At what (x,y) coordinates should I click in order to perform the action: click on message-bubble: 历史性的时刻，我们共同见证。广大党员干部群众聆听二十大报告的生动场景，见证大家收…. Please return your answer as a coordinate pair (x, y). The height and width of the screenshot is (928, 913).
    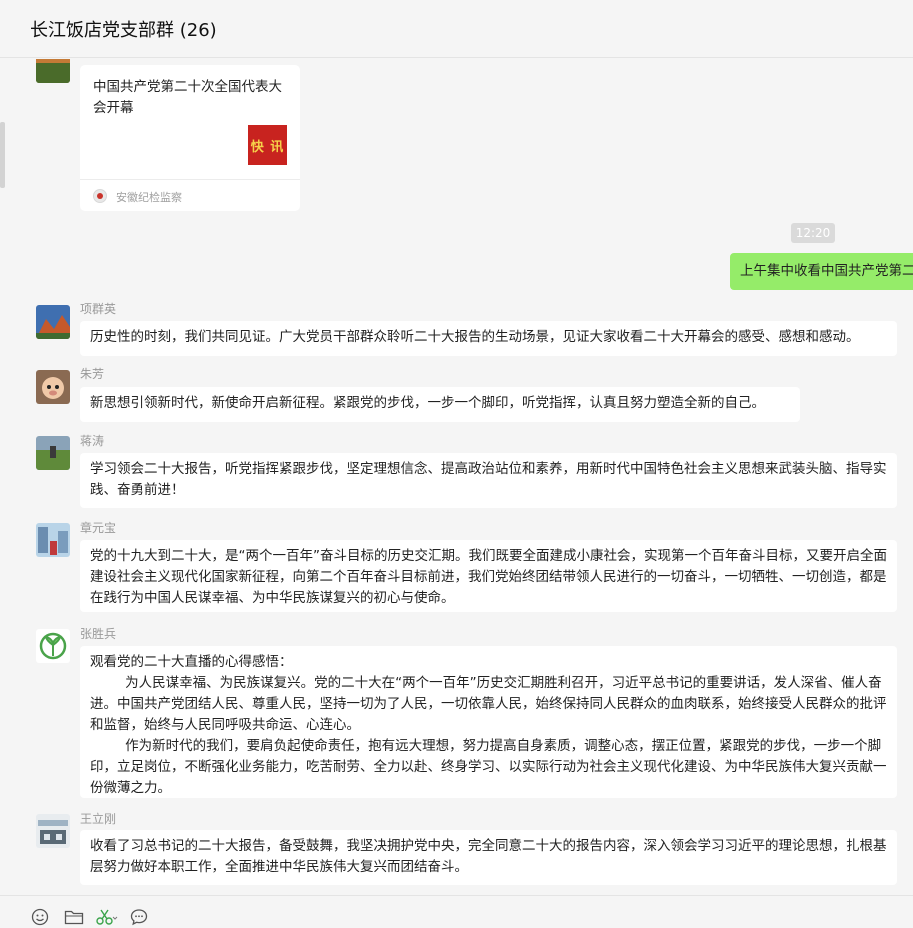
    Looking at the image, I should click on (488, 338).